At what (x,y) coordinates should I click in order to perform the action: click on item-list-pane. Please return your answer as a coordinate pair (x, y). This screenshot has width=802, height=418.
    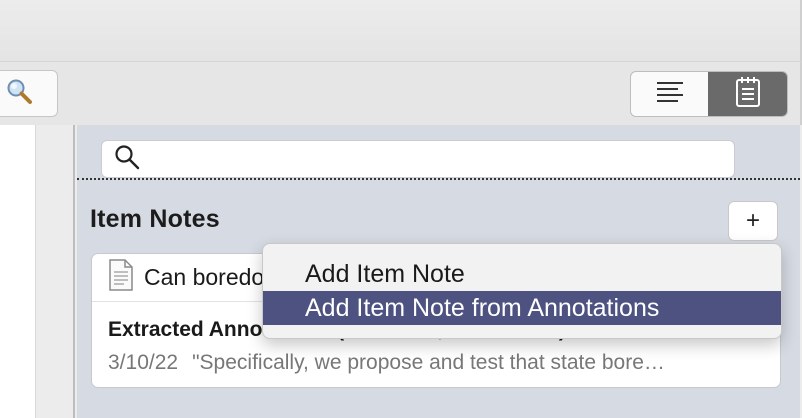
    Looking at the image, I should click on (18, 271).